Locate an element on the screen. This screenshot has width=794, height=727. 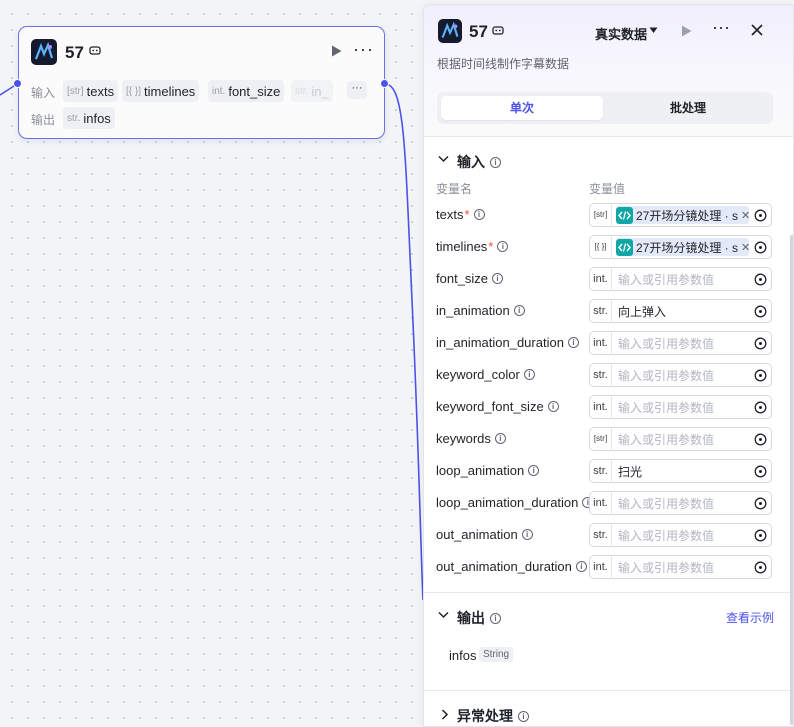
close-icon is located at coordinates (757, 30).